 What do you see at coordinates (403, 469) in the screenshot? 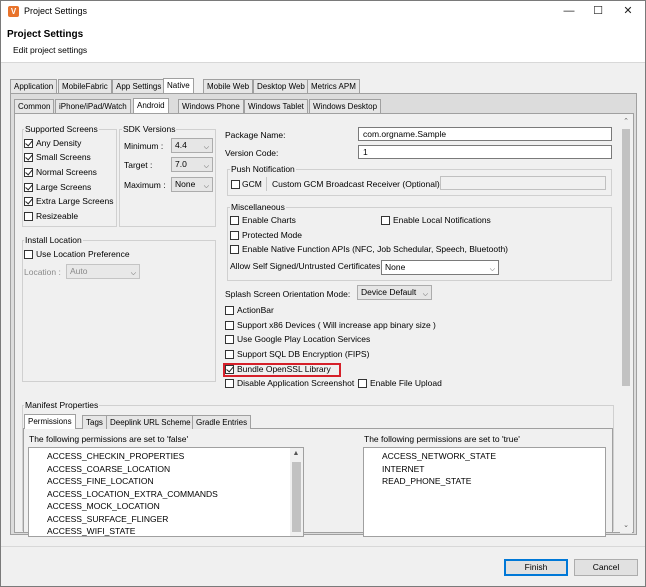
I see `list-item: INTERNET` at bounding box center [403, 469].